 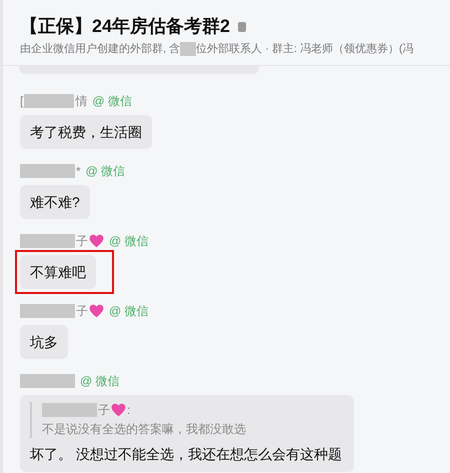 I want to click on message-bubble: 难不难?, so click(x=55, y=202).